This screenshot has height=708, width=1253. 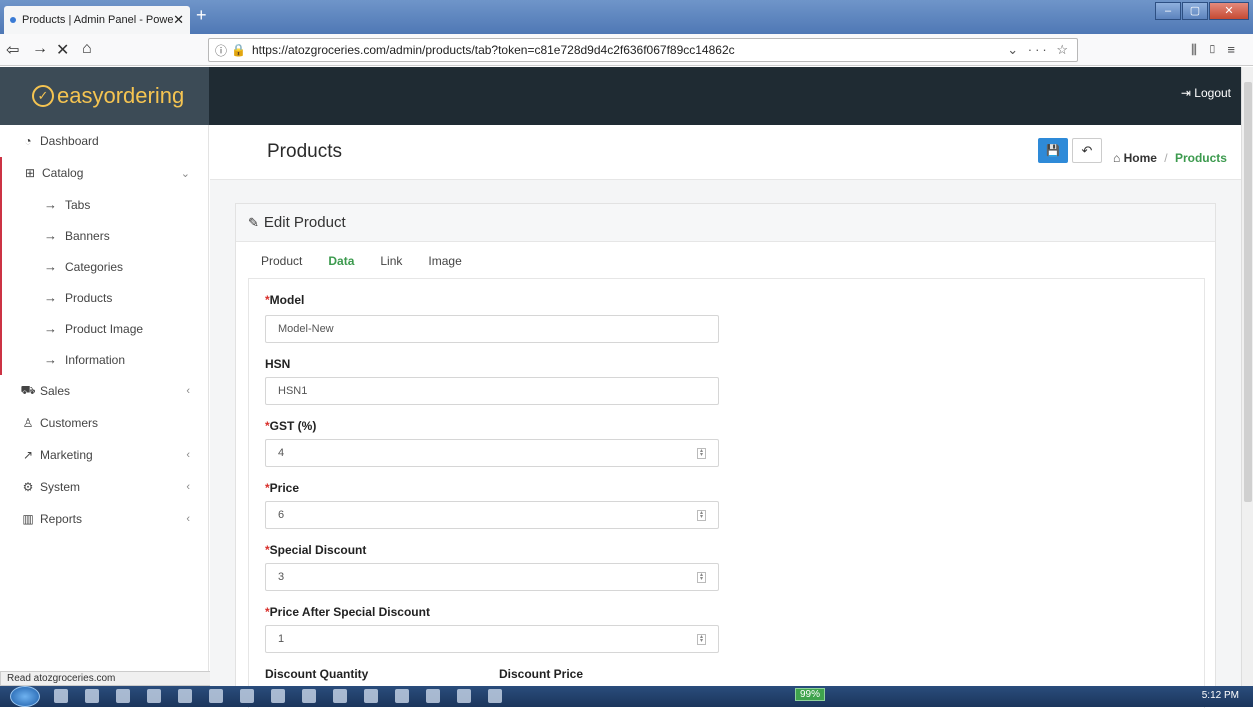 What do you see at coordinates (104, 141) in the screenshot?
I see `sidebar-item-dashboard: ◔ Dashboard` at bounding box center [104, 141].